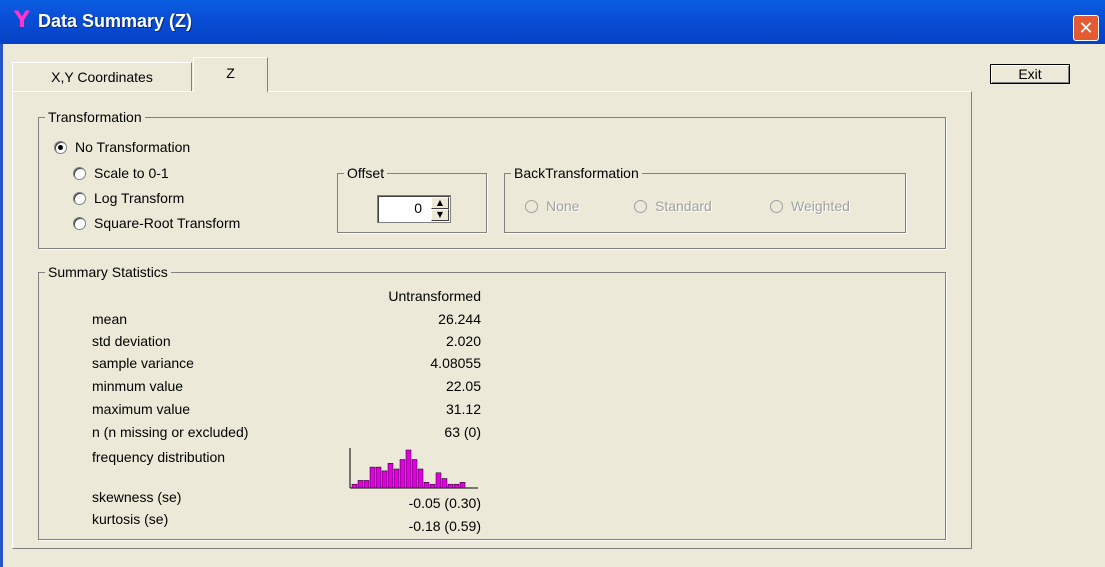 The height and width of the screenshot is (567, 1105). Describe the element at coordinates (137, 497) in the screenshot. I see `skewness-label: skewness (se)` at that location.